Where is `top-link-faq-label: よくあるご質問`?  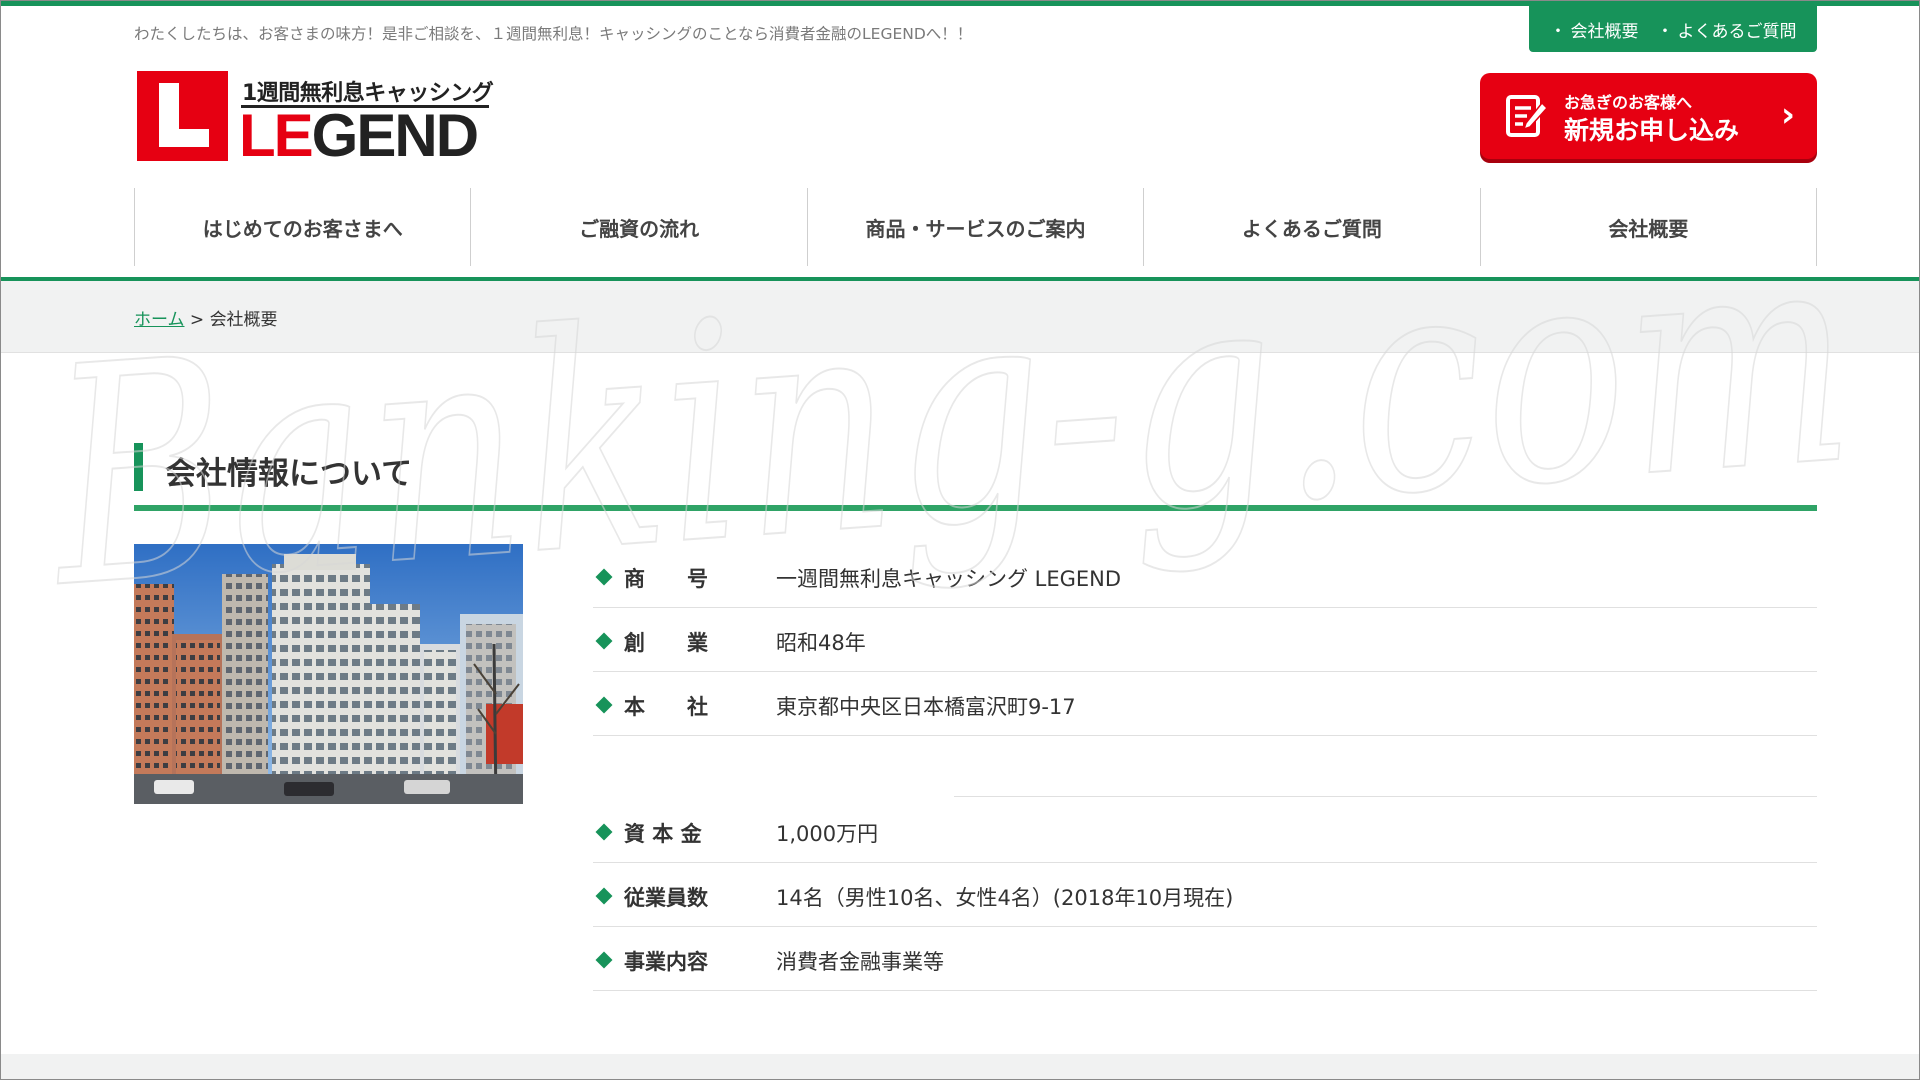 top-link-faq-label: よくあるご質問 is located at coordinates (1737, 31).